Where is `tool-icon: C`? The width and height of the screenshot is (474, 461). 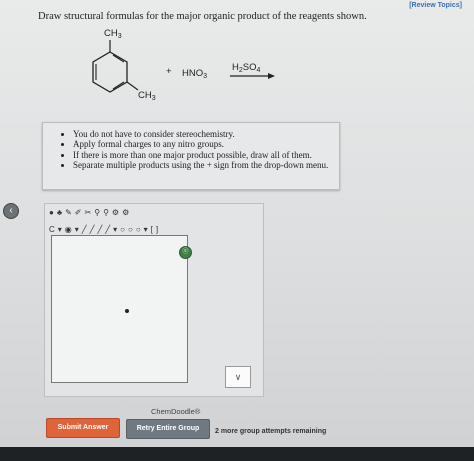
tool-icon: C is located at coordinates (52, 230).